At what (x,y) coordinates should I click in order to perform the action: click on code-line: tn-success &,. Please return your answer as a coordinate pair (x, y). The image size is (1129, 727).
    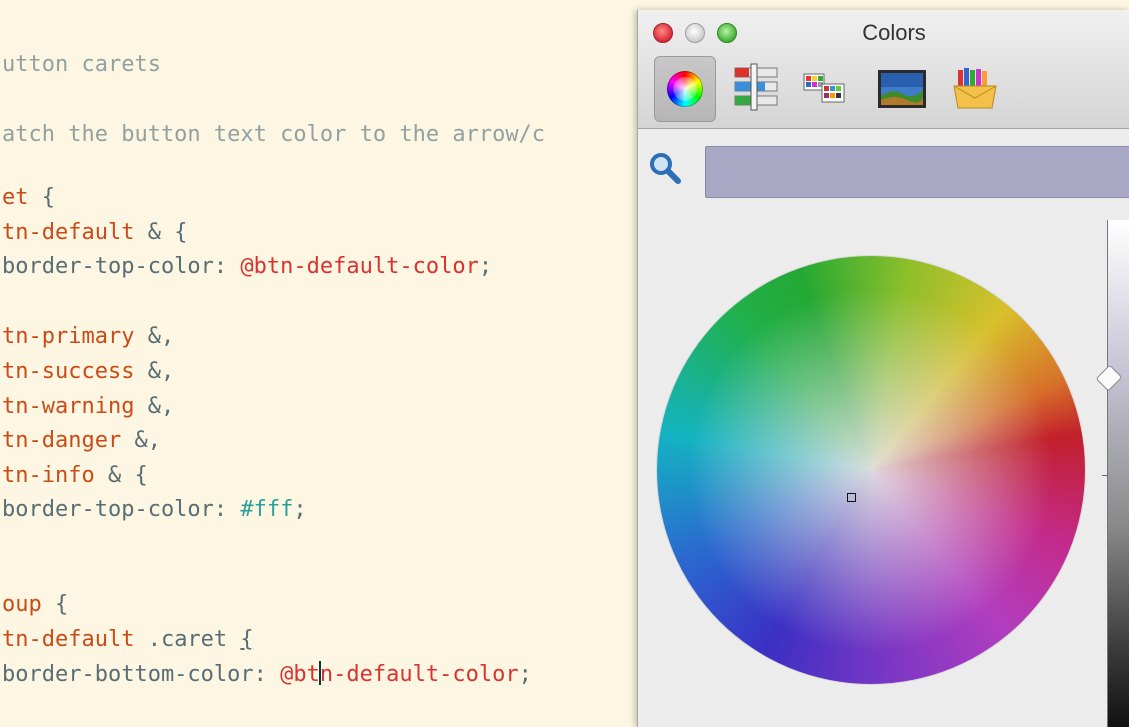
    Looking at the image, I should click on (88, 372).